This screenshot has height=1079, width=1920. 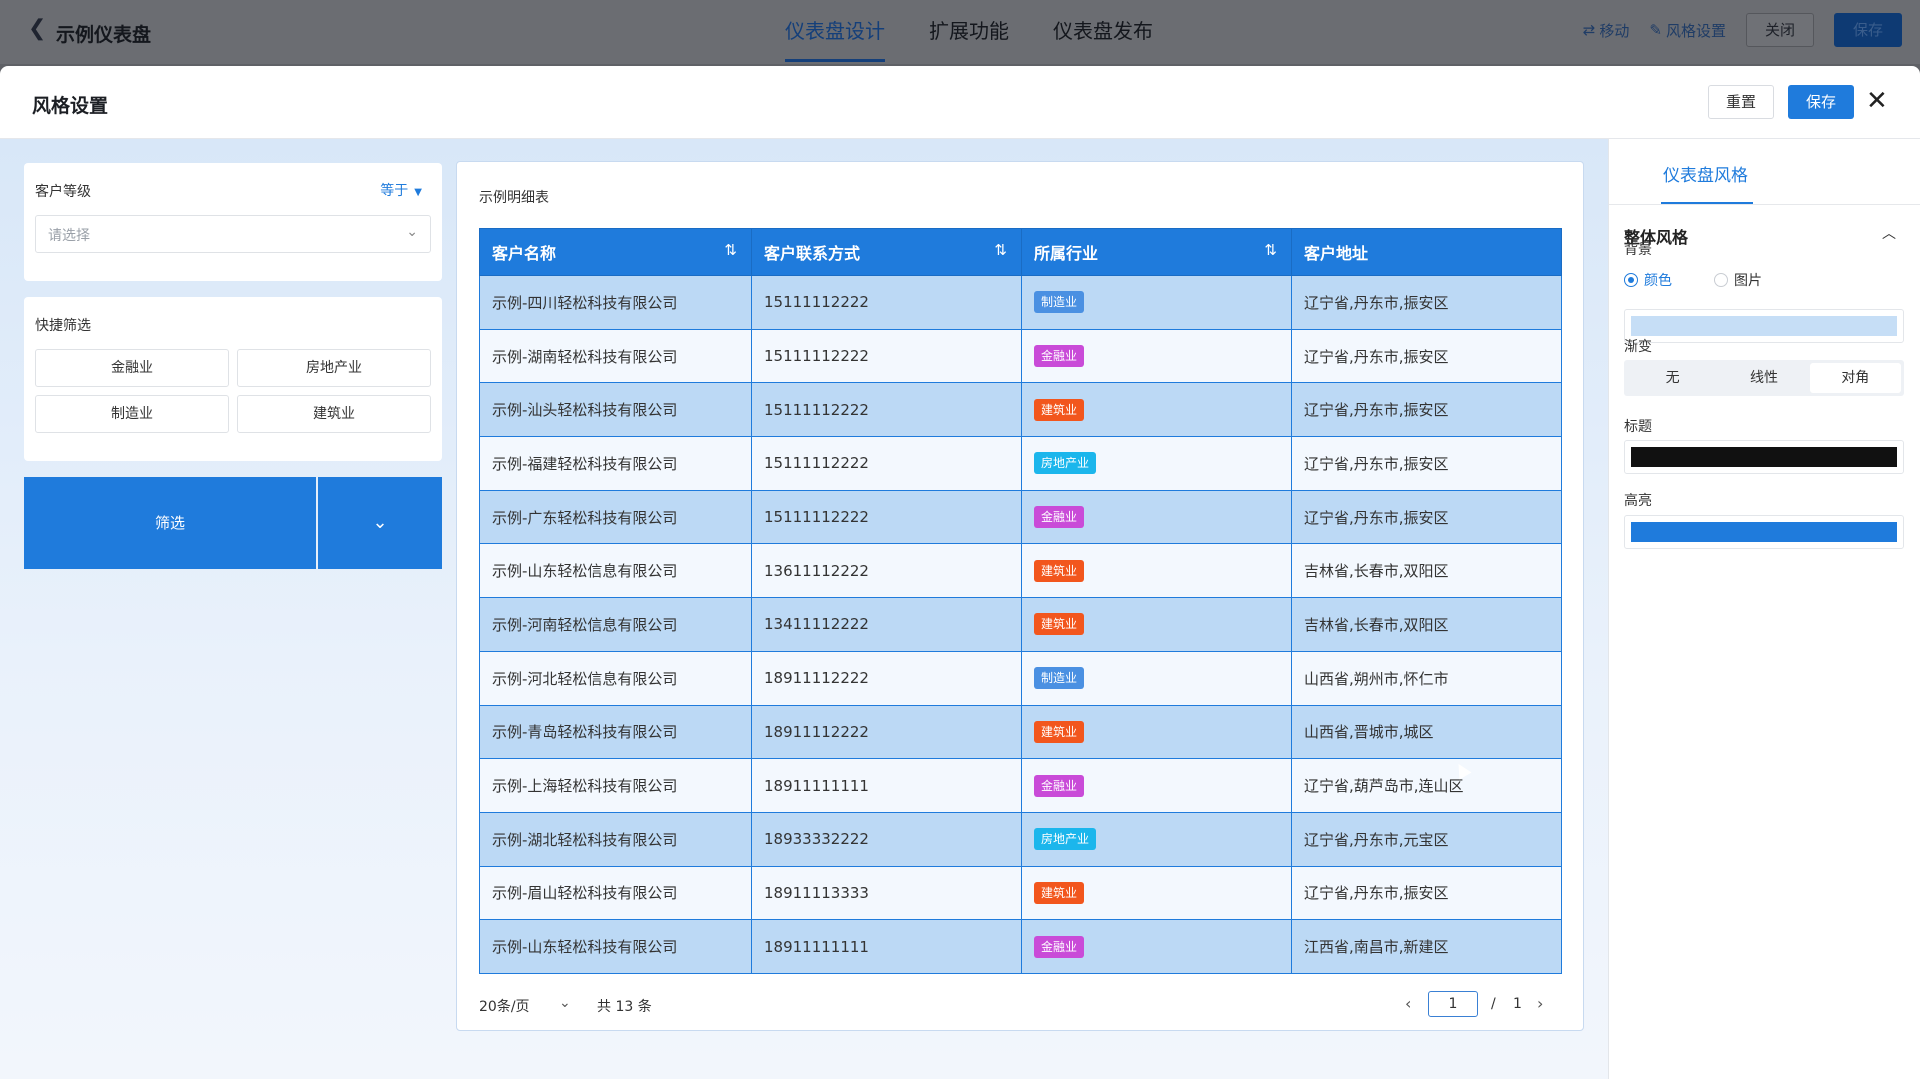 I want to click on highlight-color-swatch, so click(x=1764, y=532).